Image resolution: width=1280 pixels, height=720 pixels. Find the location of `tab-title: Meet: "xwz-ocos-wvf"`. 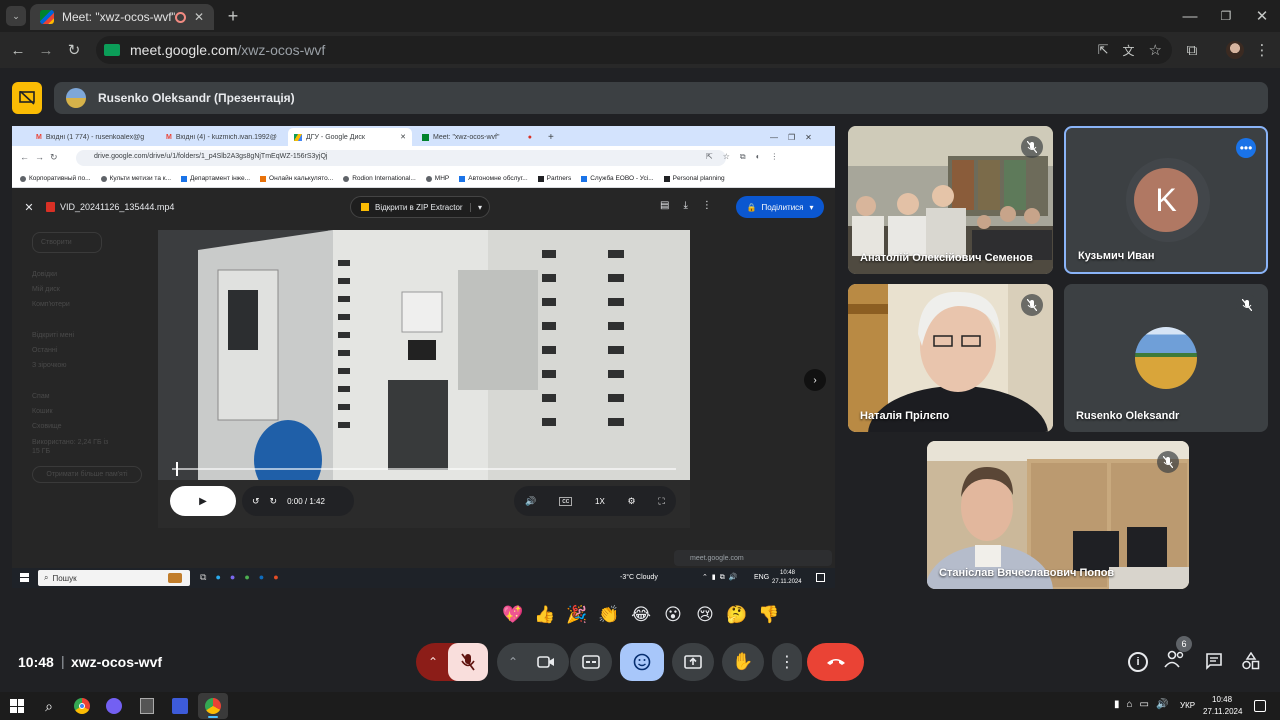

tab-title: Meet: "xwz-ocos-wvf" is located at coordinates (118, 17).